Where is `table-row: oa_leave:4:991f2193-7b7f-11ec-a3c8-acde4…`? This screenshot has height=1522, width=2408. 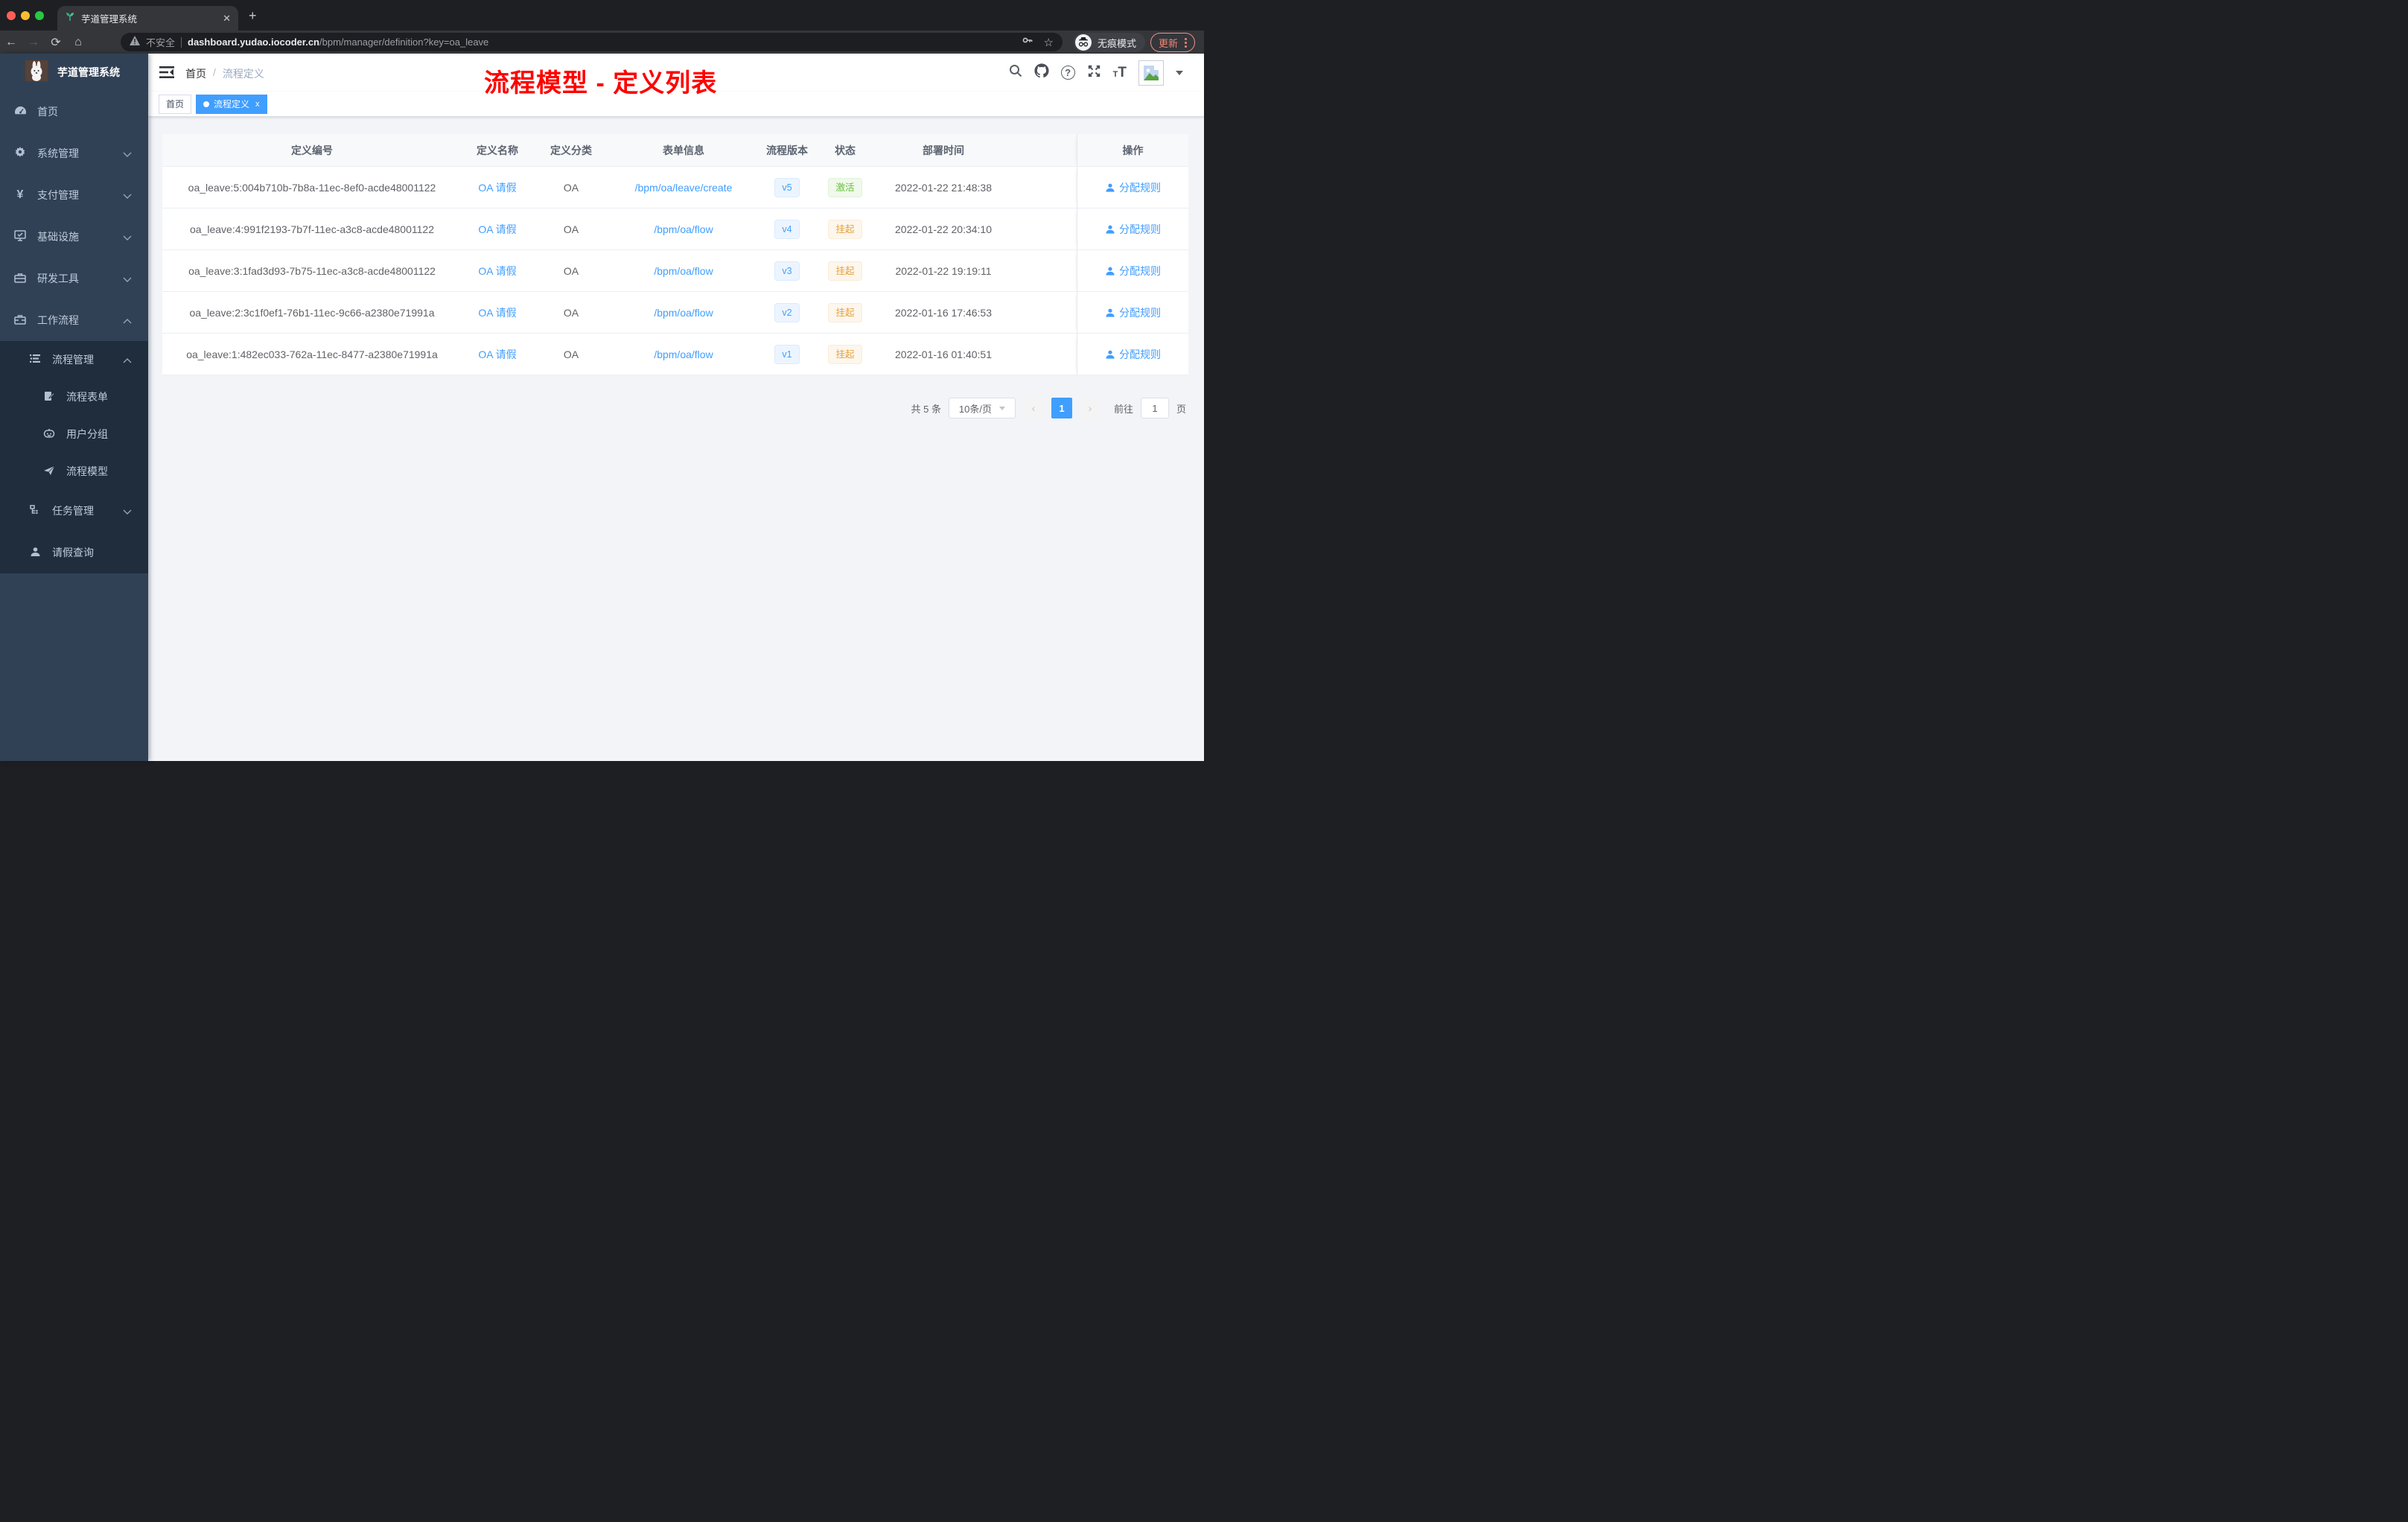 table-row: oa_leave:4:991f2193-7b7f-11ec-a3c8-acde4… is located at coordinates (675, 229).